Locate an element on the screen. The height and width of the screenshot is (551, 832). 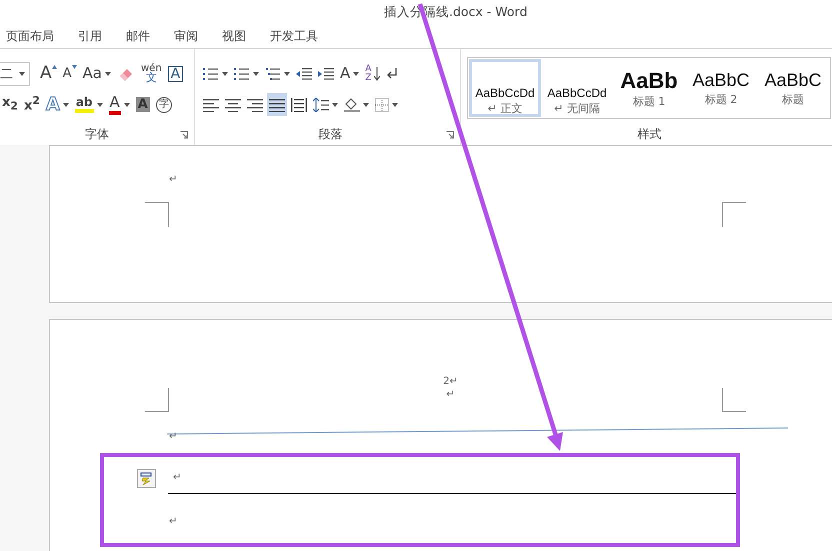
group-label: 字体 is located at coordinates (97, 134).